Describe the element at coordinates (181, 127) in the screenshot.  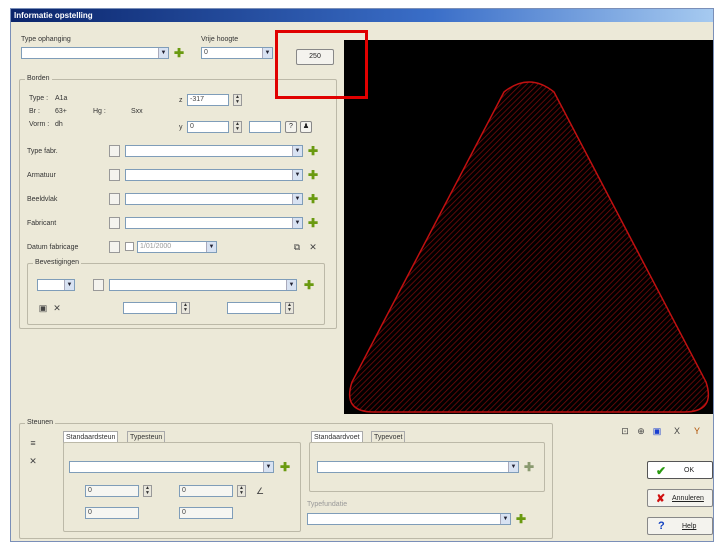
I see `y-label: y` at that location.